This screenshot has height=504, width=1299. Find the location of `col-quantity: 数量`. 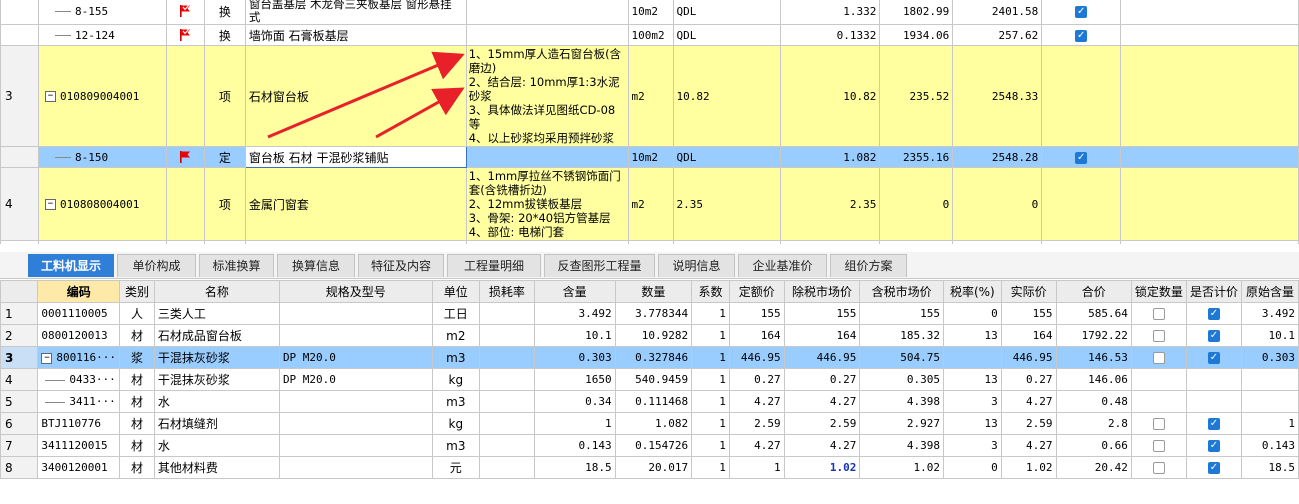

col-quantity: 数量 is located at coordinates (653, 291).